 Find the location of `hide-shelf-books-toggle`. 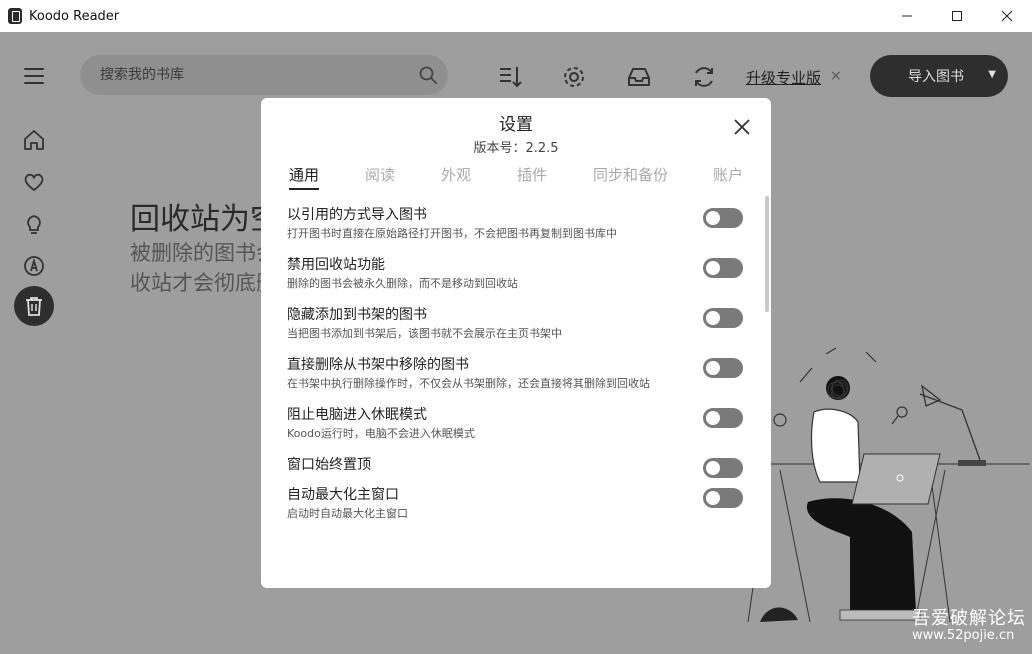

hide-shelf-books-toggle is located at coordinates (723, 318).